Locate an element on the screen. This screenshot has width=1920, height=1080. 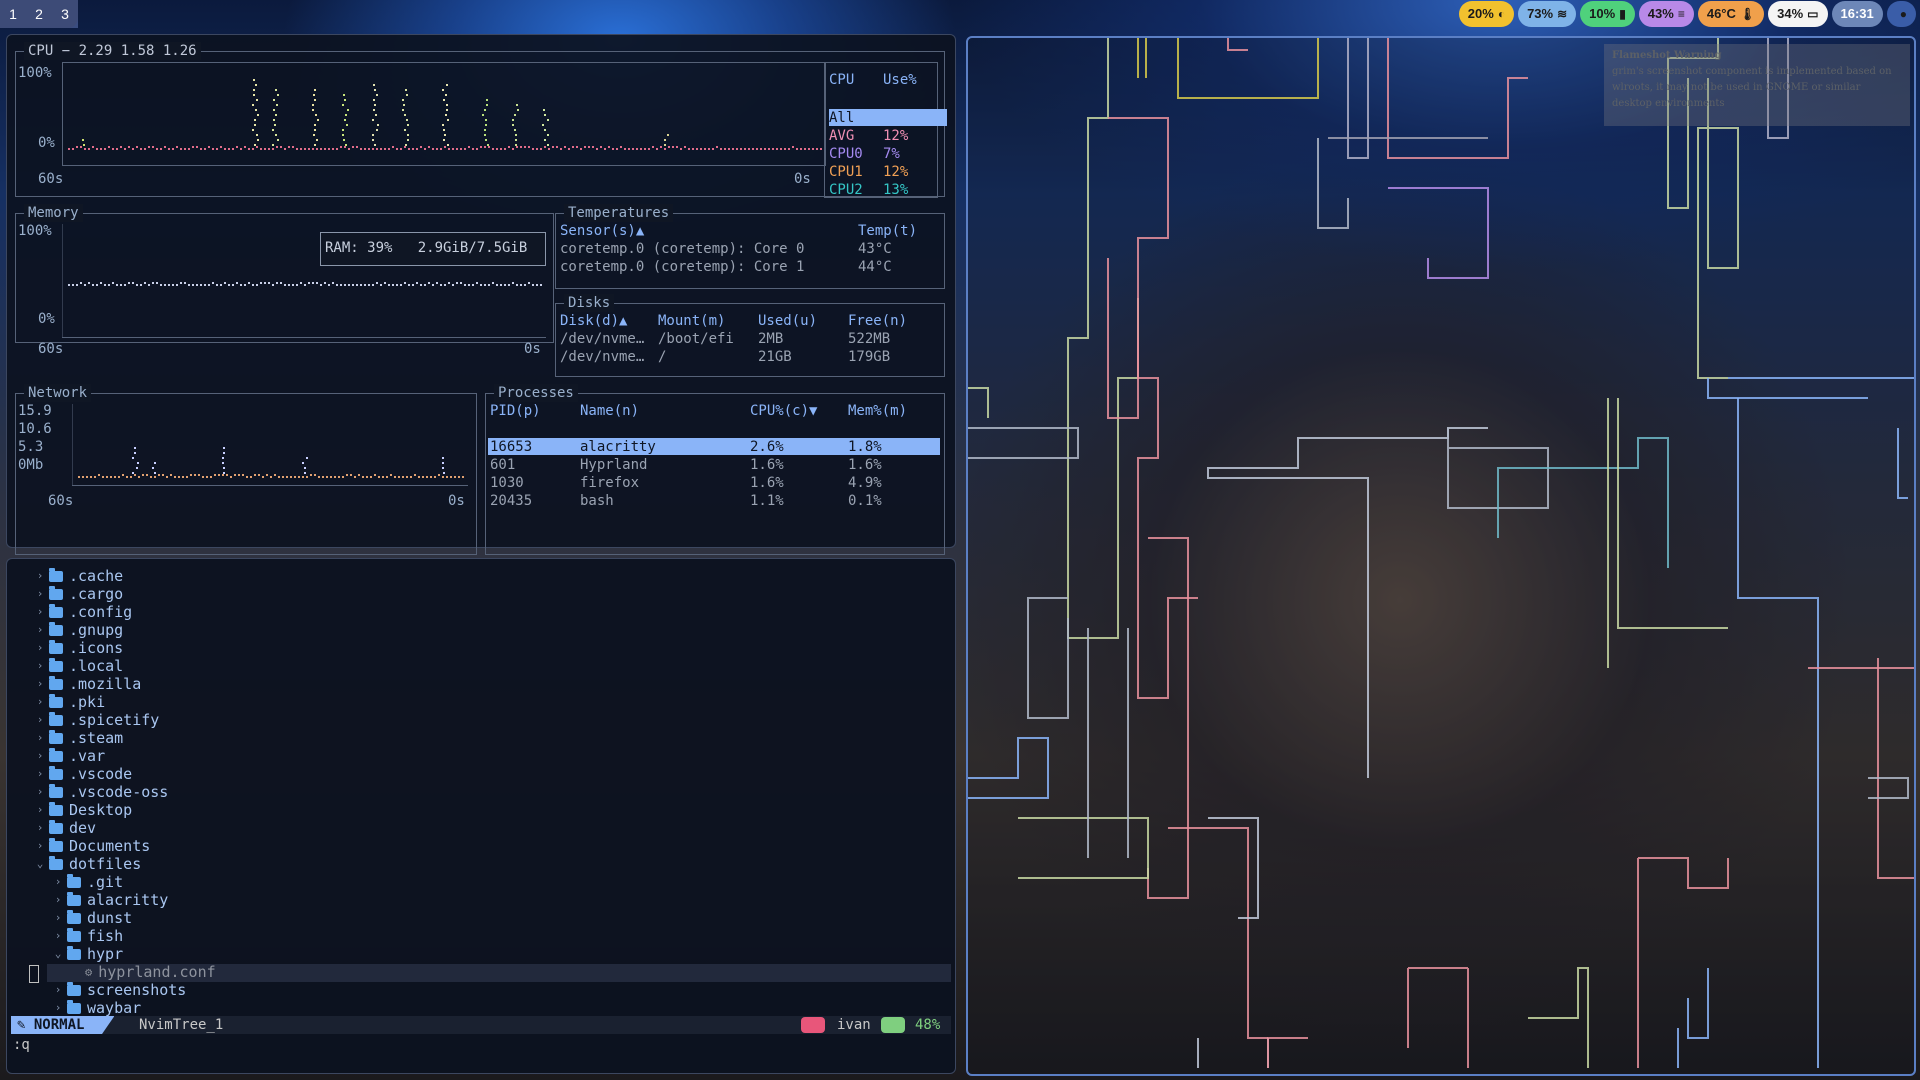
temp-header-sensor: Sensor(s)▲ is located at coordinates (602, 231).